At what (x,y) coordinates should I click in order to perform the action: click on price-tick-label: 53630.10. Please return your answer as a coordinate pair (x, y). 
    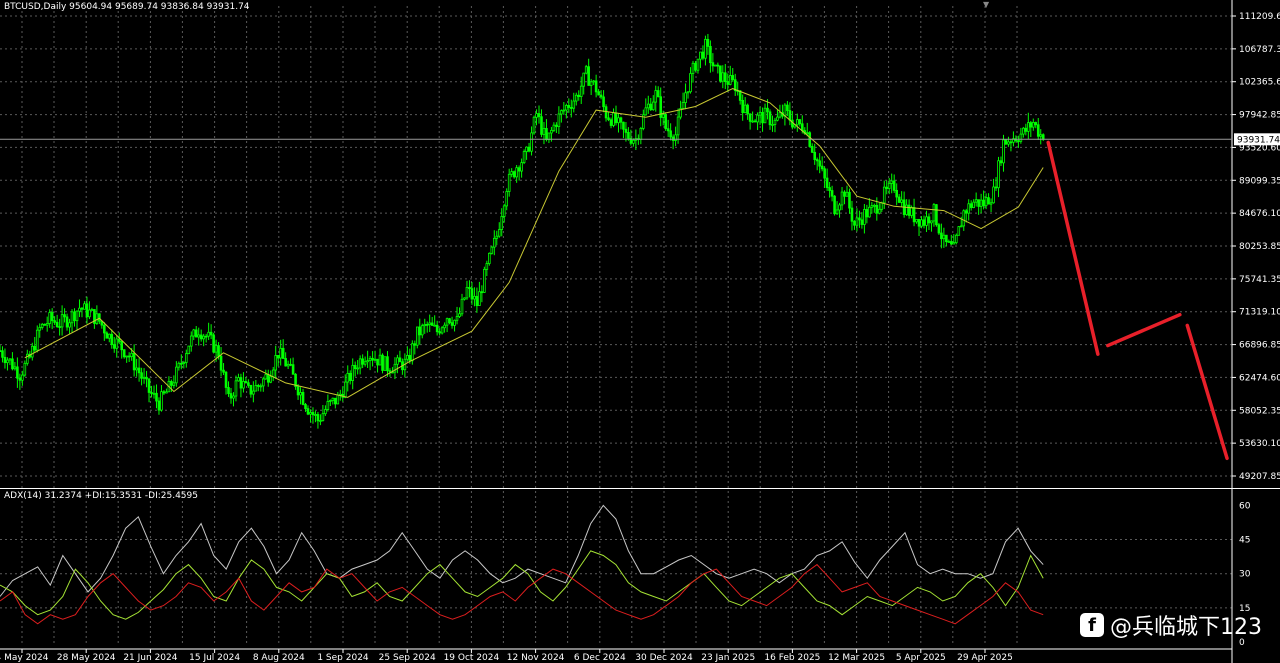
    Looking at the image, I should click on (1259, 444).